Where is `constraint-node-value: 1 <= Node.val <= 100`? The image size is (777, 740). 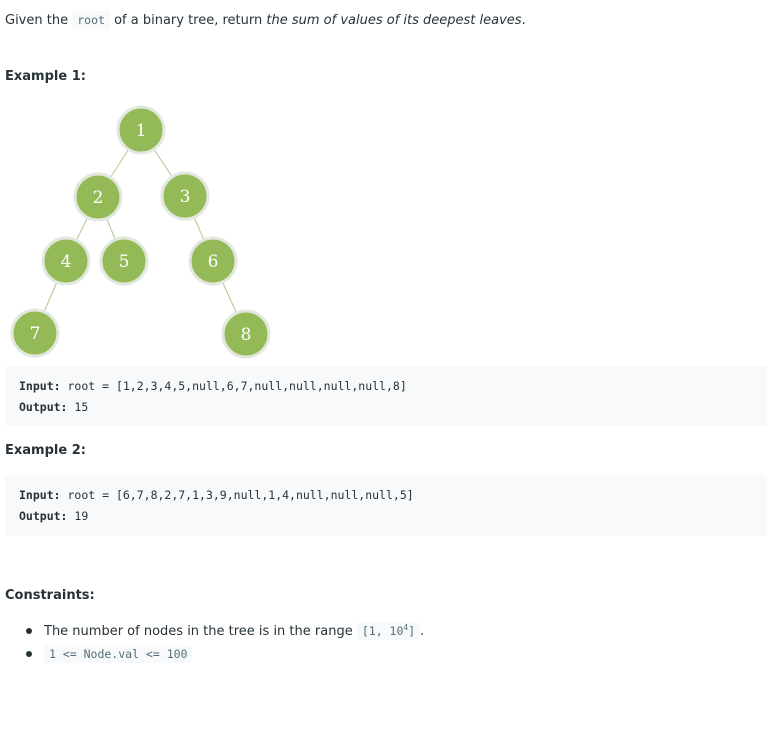 constraint-node-value: 1 <= Node.val <= 100 is located at coordinates (224, 654).